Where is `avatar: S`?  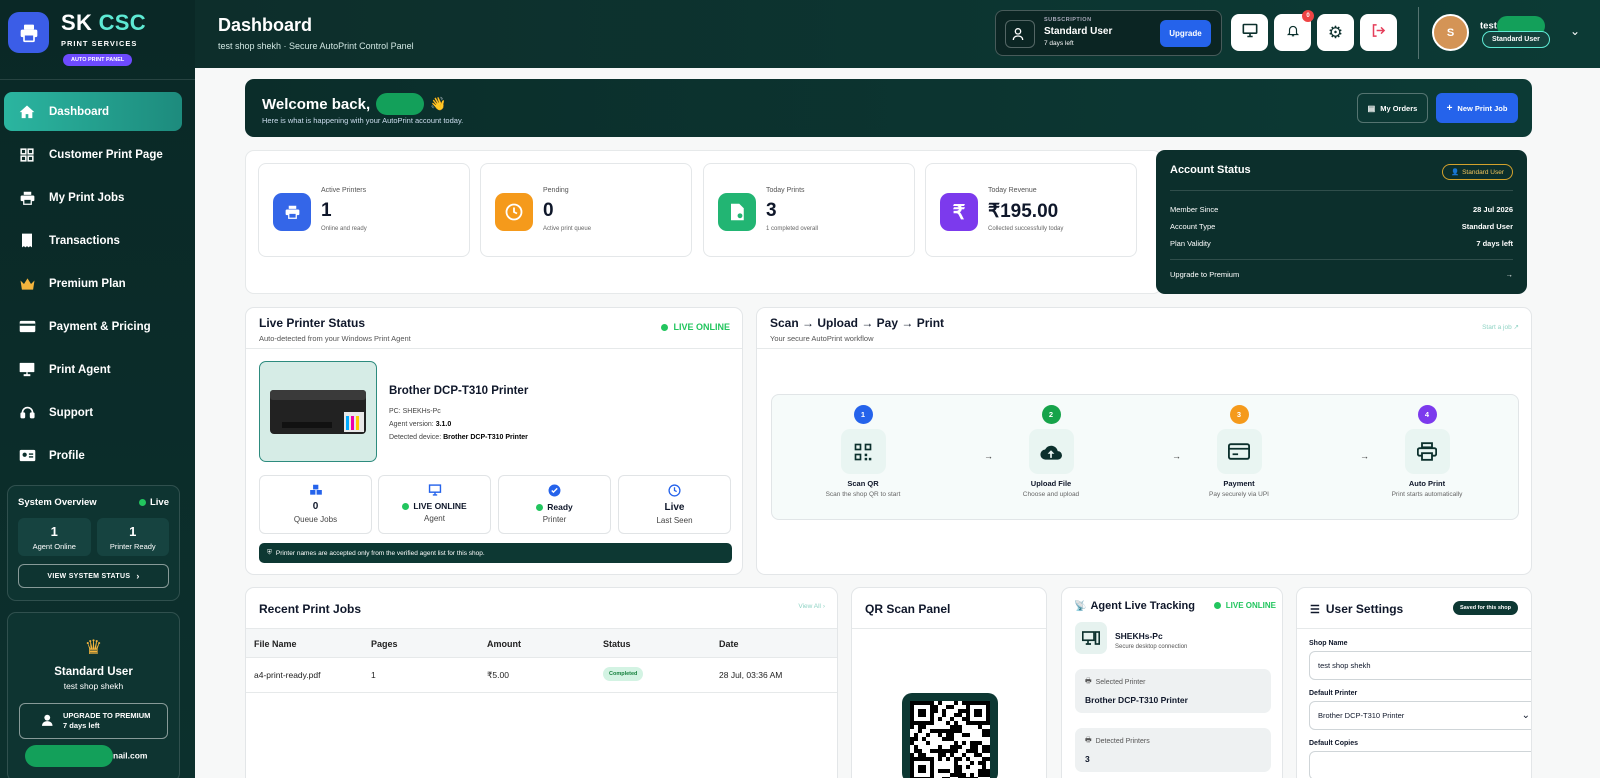
avatar: S is located at coordinates (1450, 32).